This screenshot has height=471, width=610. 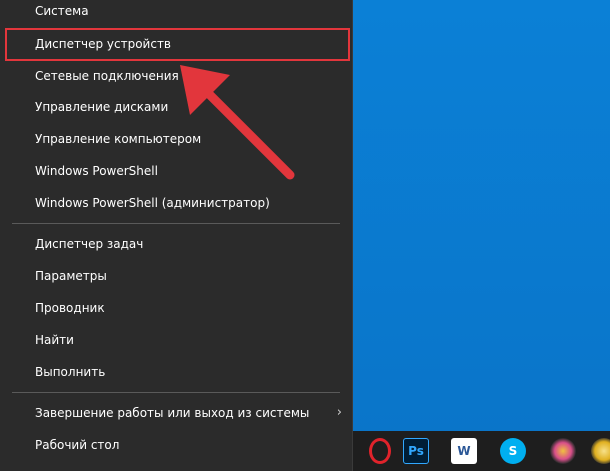 I want to click on skype-icon: S, so click(x=513, y=451).